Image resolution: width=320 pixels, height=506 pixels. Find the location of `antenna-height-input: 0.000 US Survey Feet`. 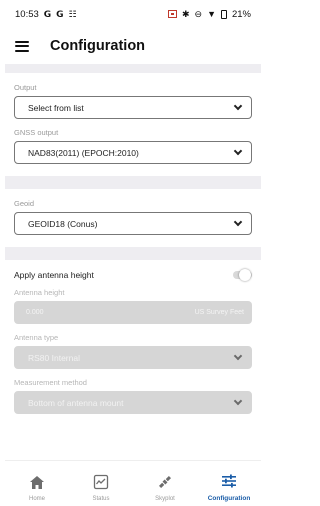

antenna-height-input: 0.000 US Survey Feet is located at coordinates (133, 312).